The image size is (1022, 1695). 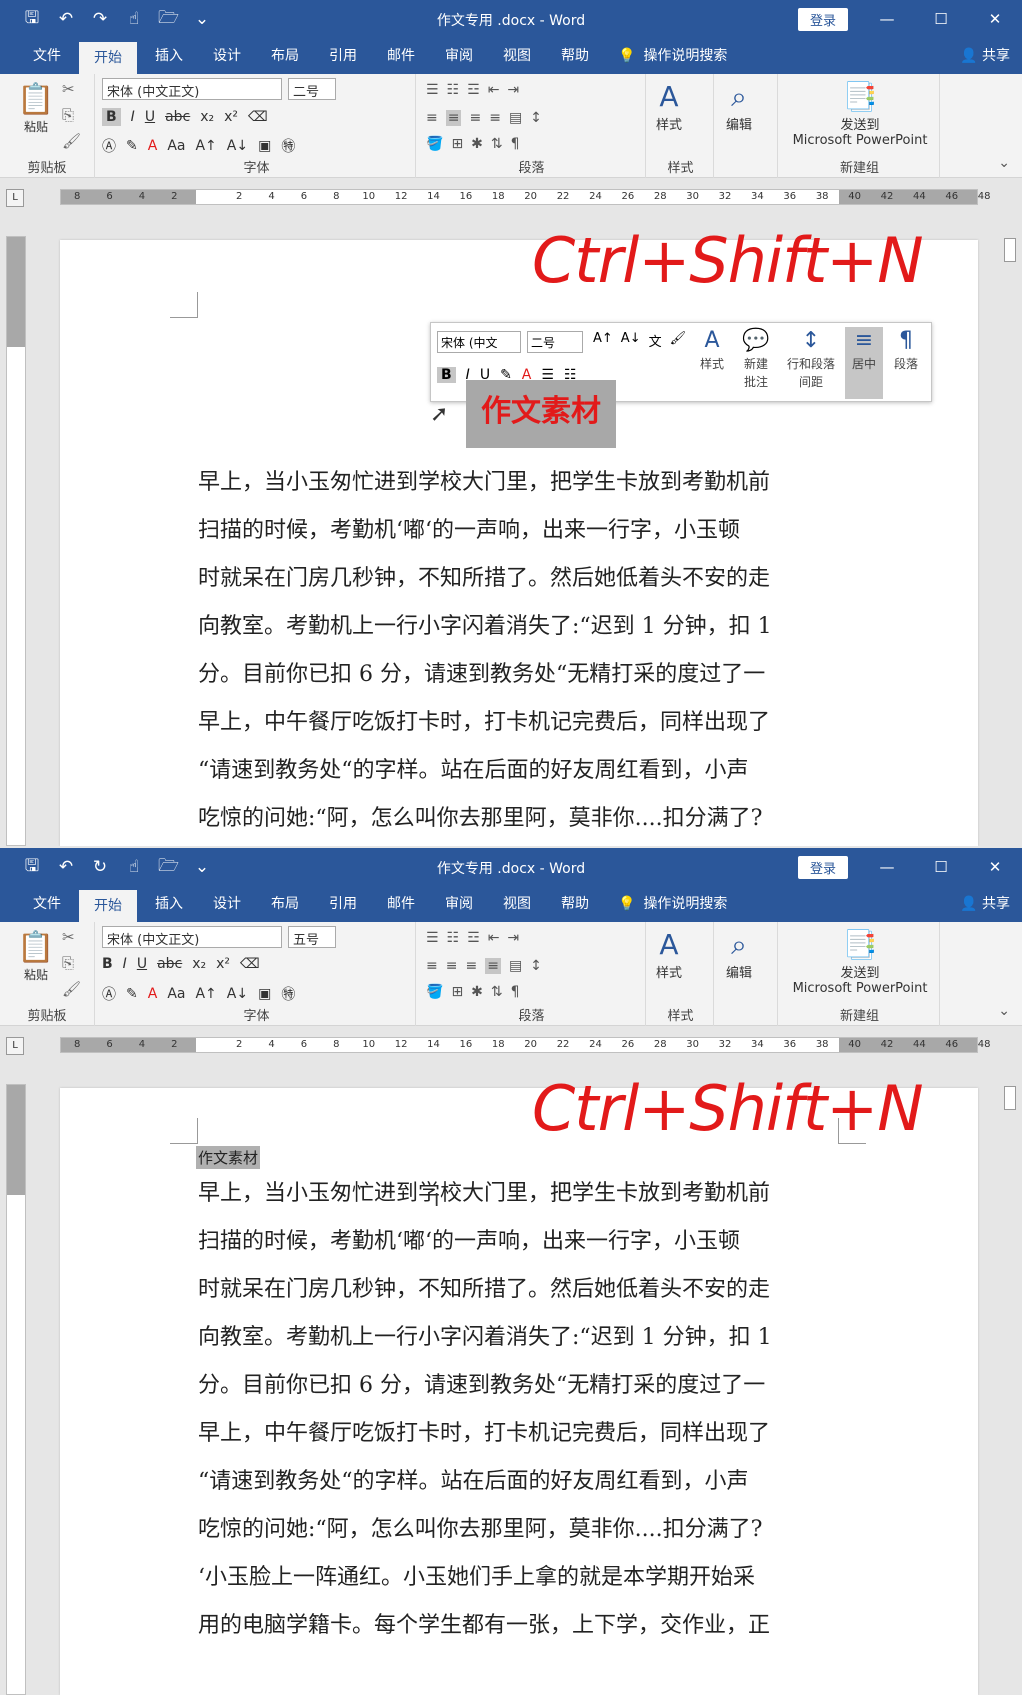 What do you see at coordinates (672, 56) in the screenshot?
I see `tell-me-search: 💡 操作说明搜索` at bounding box center [672, 56].